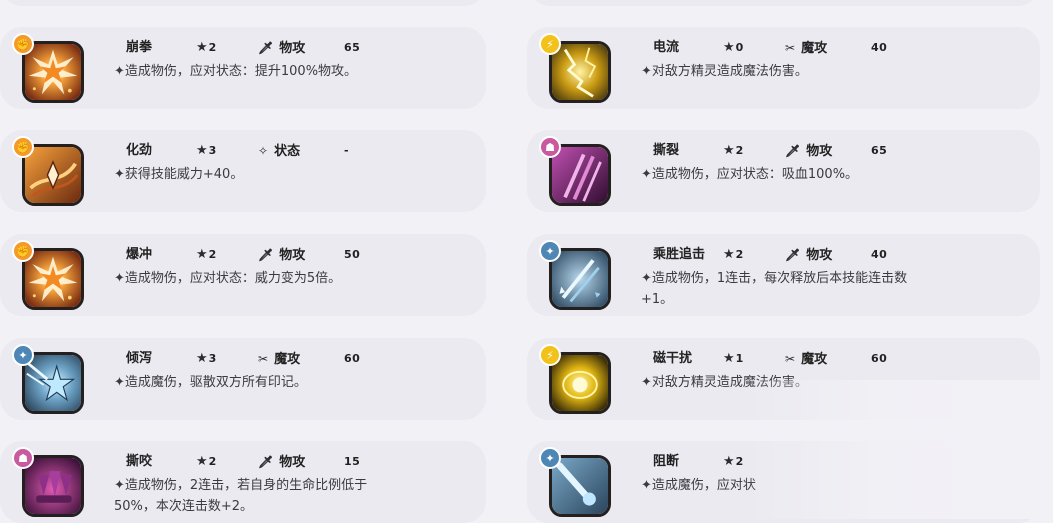 Image resolution: width=1053 pixels, height=523 pixels. Describe the element at coordinates (139, 358) in the screenshot. I see `skill-name: 倾泻` at that location.